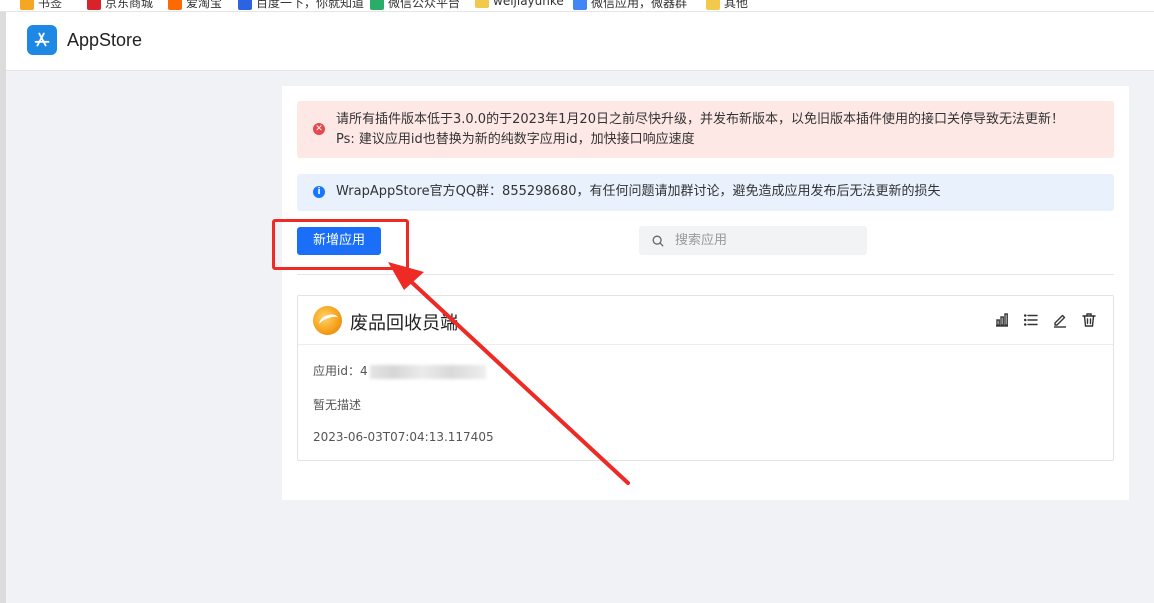 The width and height of the screenshot is (1154, 603). I want to click on bookmark-item: 微信公众平台, so click(415, 5).